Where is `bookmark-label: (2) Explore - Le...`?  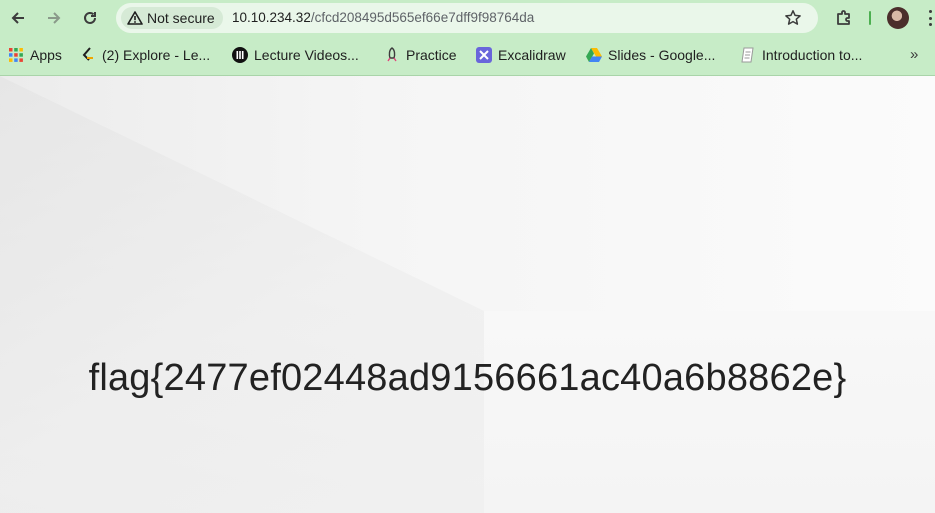
bookmark-label: (2) Explore - Le... is located at coordinates (156, 55).